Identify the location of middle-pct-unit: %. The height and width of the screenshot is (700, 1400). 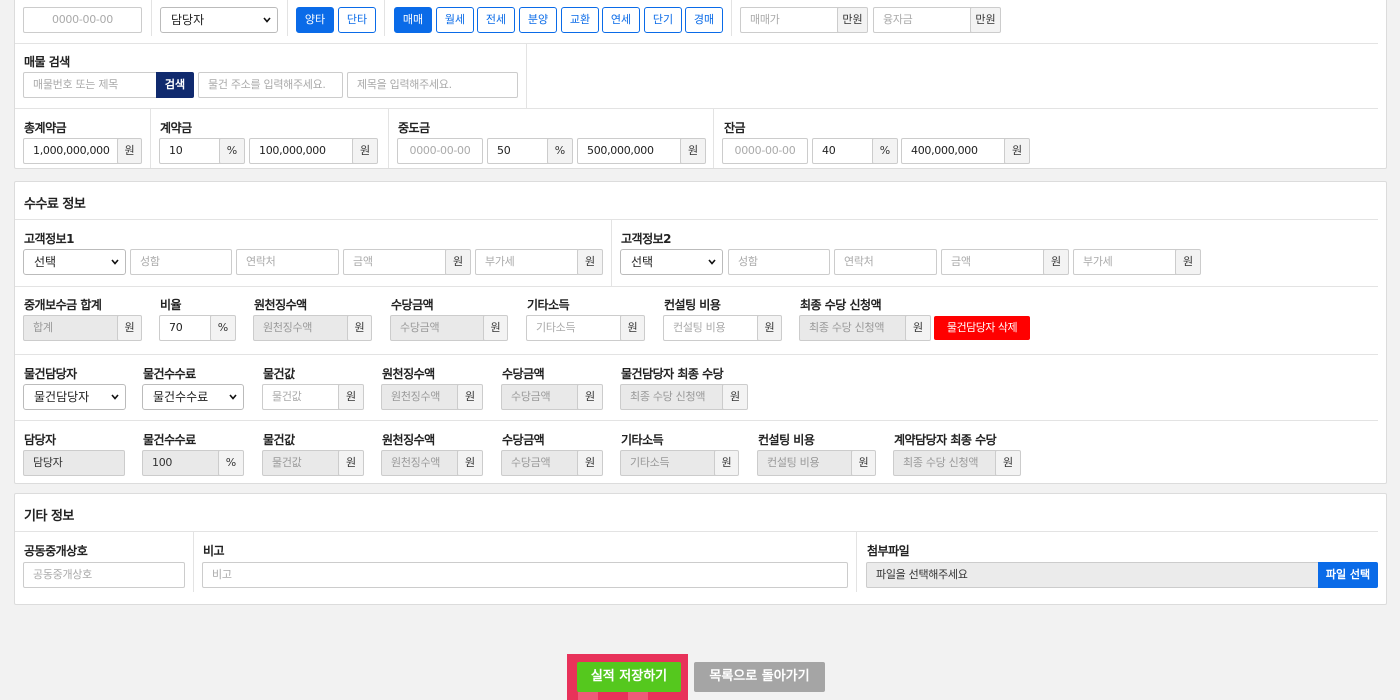
(560, 151).